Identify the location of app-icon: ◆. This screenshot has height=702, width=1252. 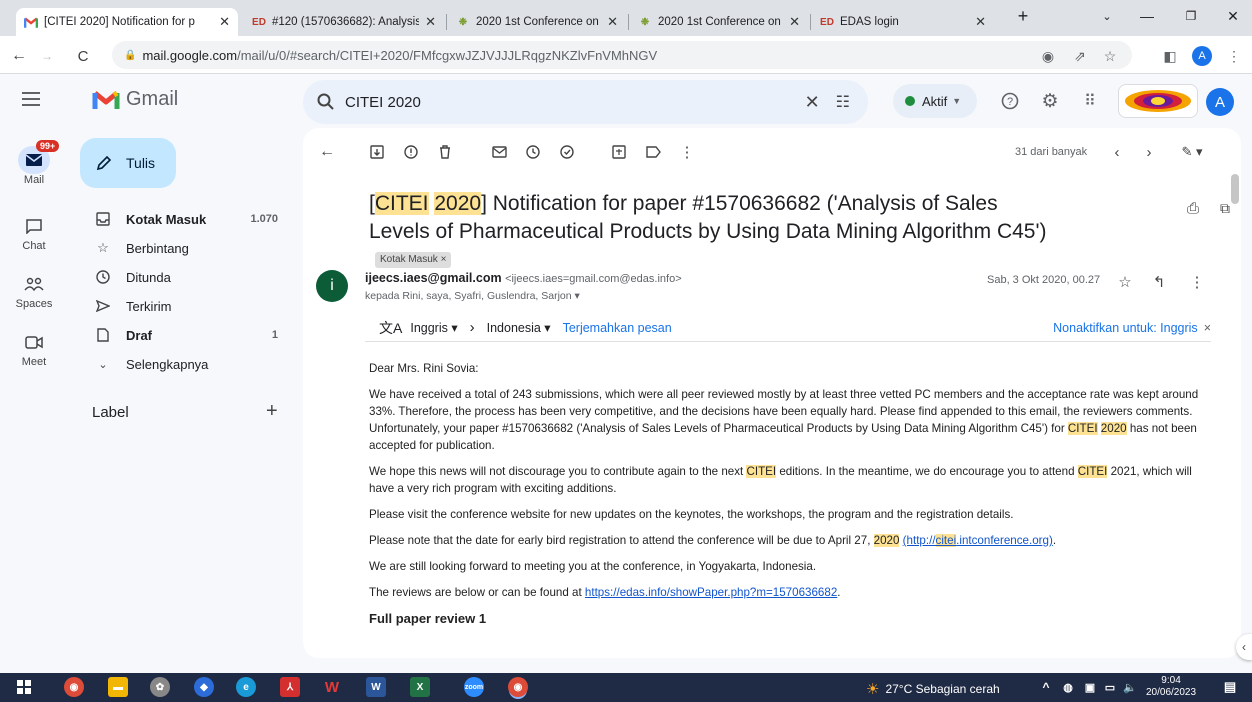
(204, 687).